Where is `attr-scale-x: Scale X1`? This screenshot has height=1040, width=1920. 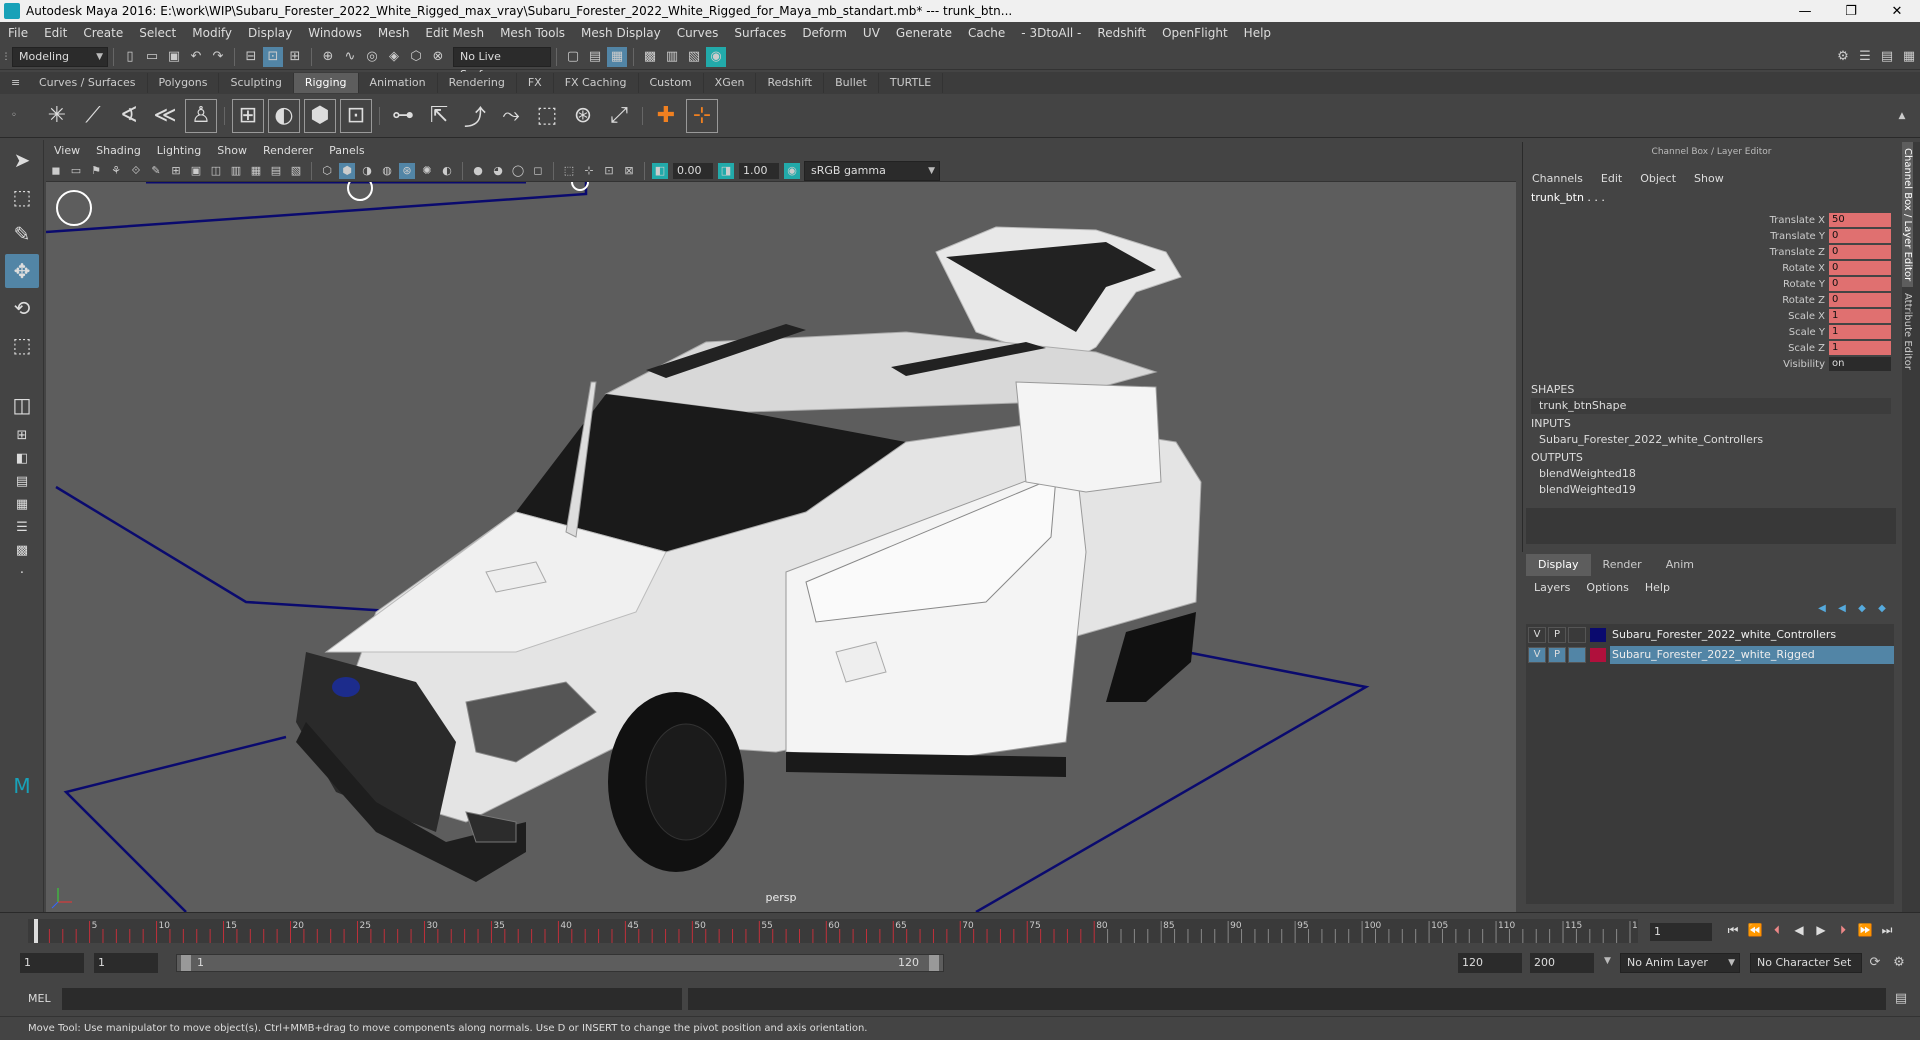
attr-scale-x: Scale X1 is located at coordinates (1711, 316).